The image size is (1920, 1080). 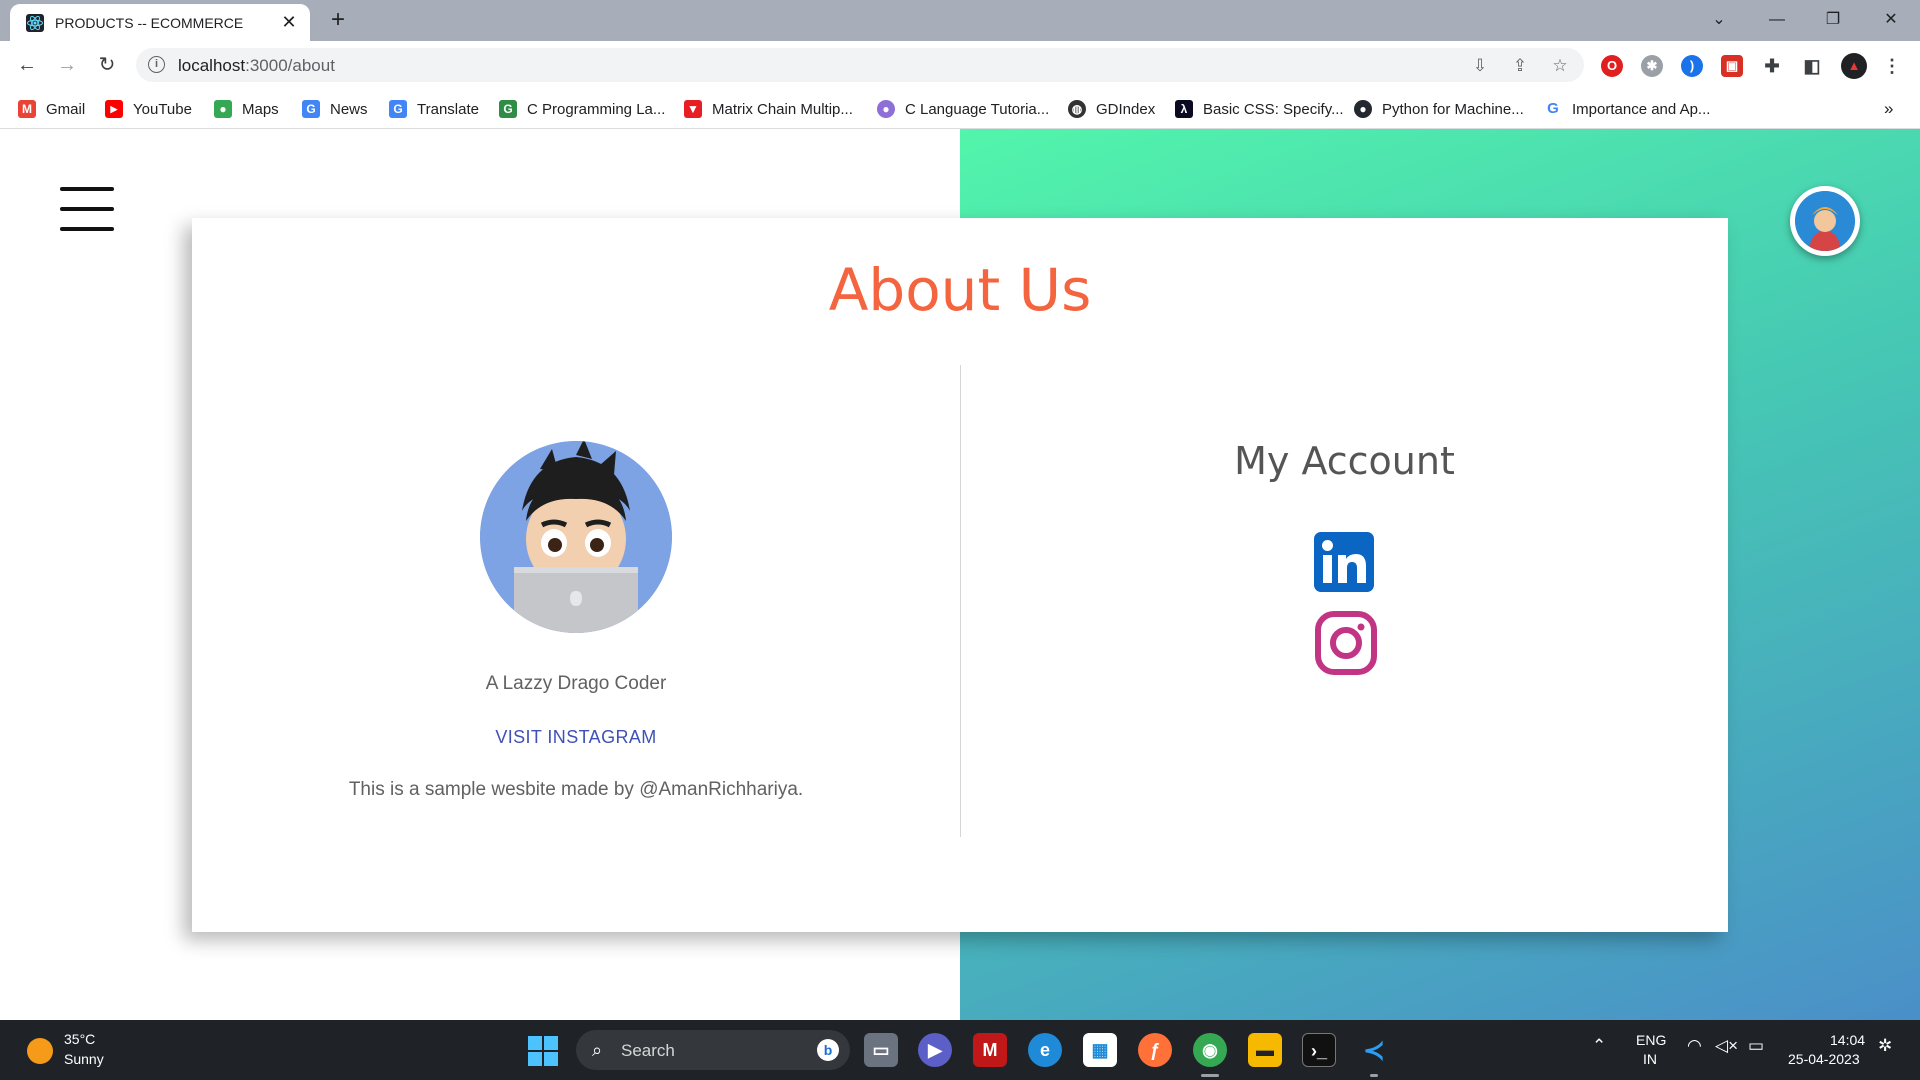 What do you see at coordinates (289, 22) in the screenshot?
I see `tab-close-icon: ✕` at bounding box center [289, 22].